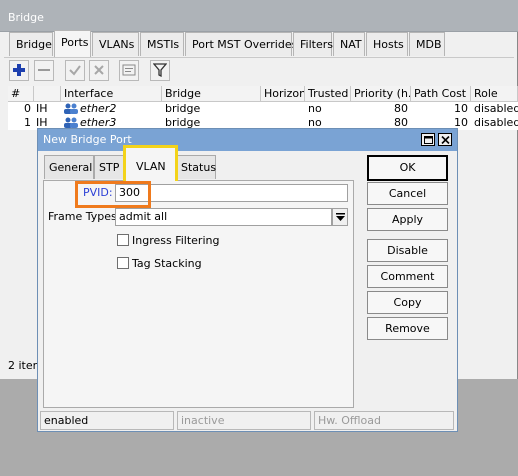 The image size is (518, 476). Describe the element at coordinates (313, 44) in the screenshot. I see `tab-filters: Filters` at that location.